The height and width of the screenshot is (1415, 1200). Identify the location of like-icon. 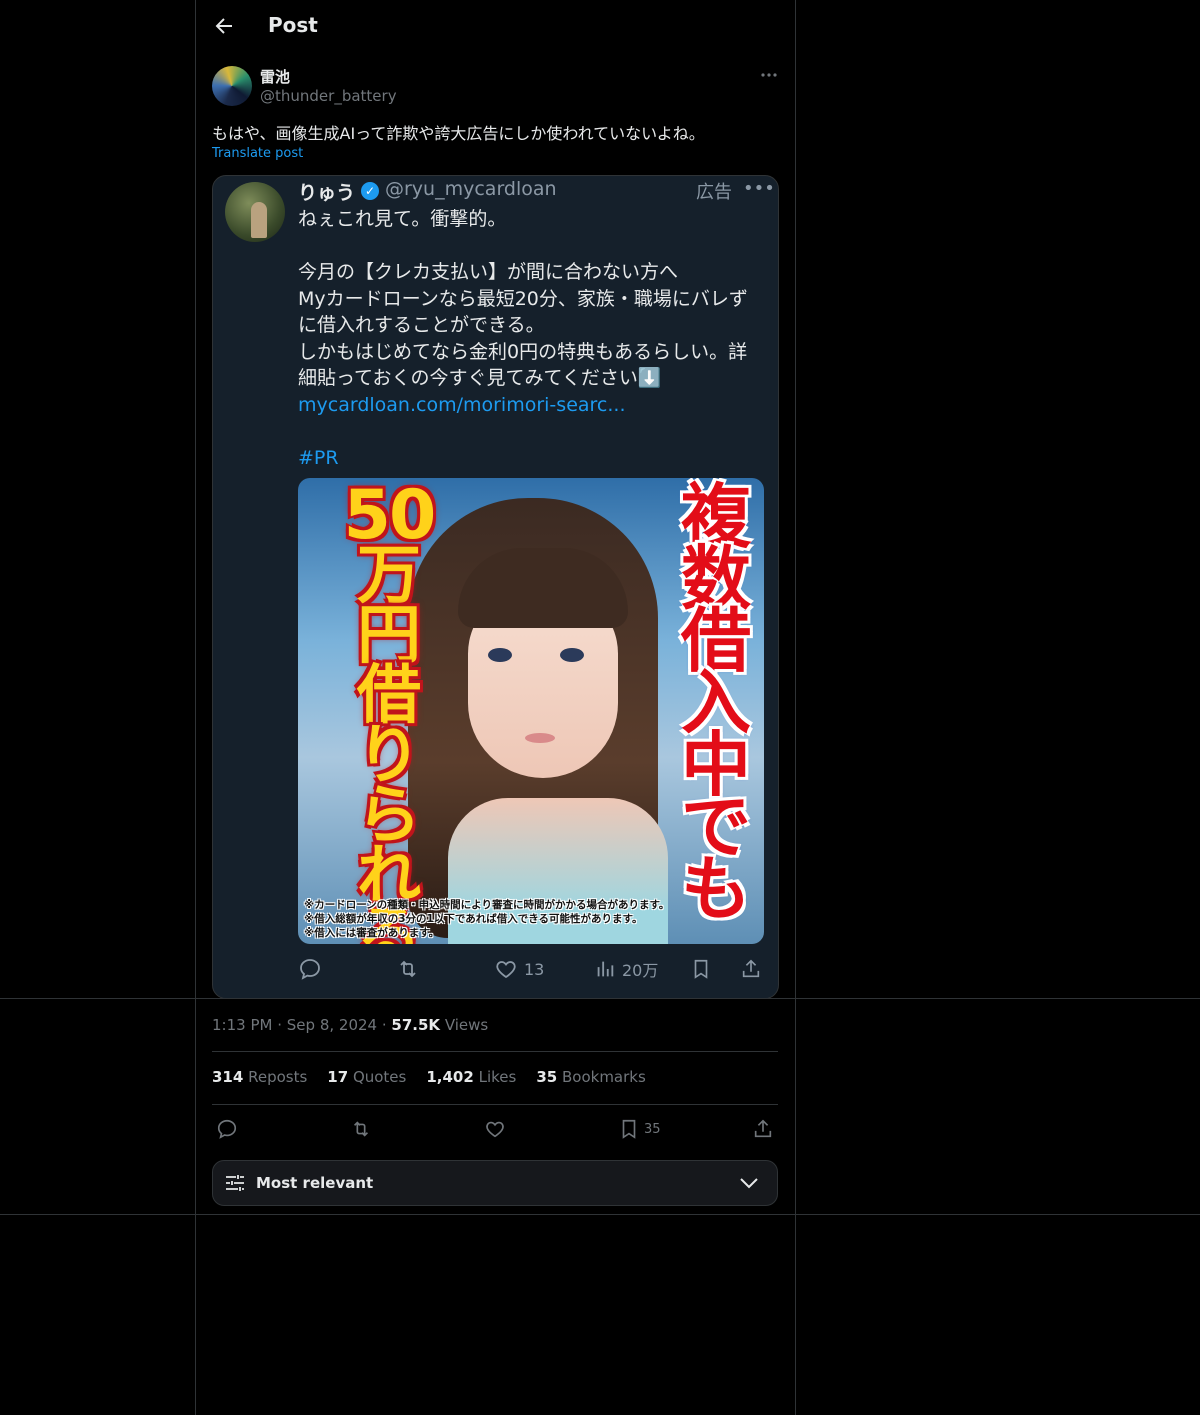
(495, 1129).